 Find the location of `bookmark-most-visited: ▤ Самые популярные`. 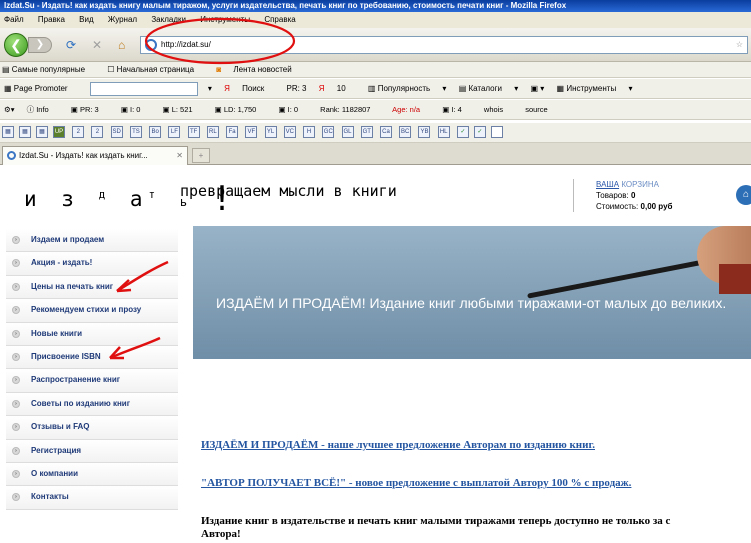

bookmark-most-visited: ▤ Самые популярные is located at coordinates (48, 69).